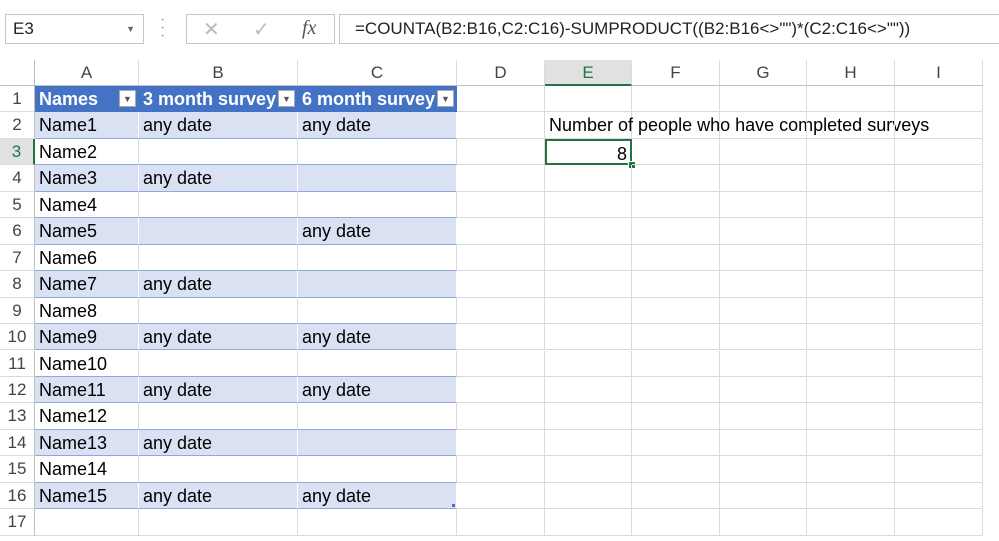  Describe the element at coordinates (17, 125) in the screenshot. I see `row-header-2: 2` at that location.